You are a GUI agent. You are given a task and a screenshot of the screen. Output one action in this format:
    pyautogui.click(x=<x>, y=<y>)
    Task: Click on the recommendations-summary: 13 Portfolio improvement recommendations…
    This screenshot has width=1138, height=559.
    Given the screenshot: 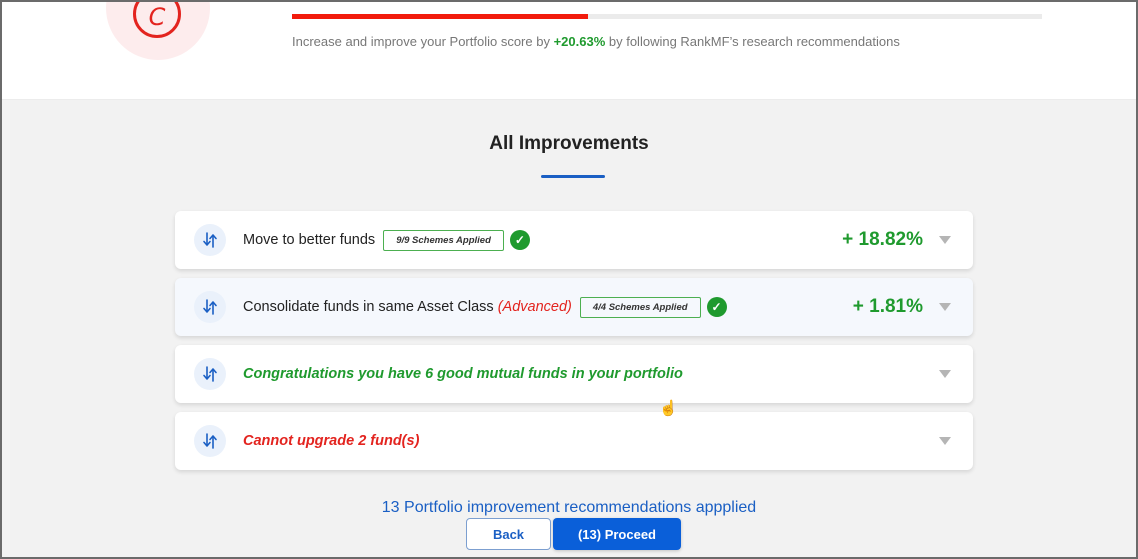 What is the action you would take?
    pyautogui.click(x=569, y=507)
    